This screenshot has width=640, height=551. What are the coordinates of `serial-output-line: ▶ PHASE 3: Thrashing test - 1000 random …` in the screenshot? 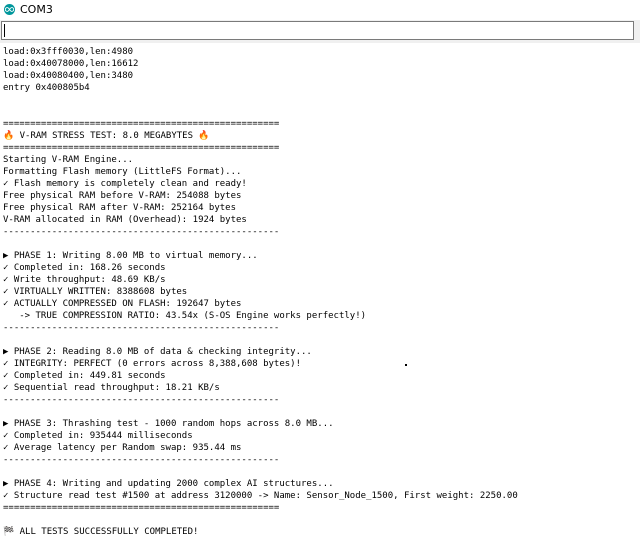 It's located at (168, 424).